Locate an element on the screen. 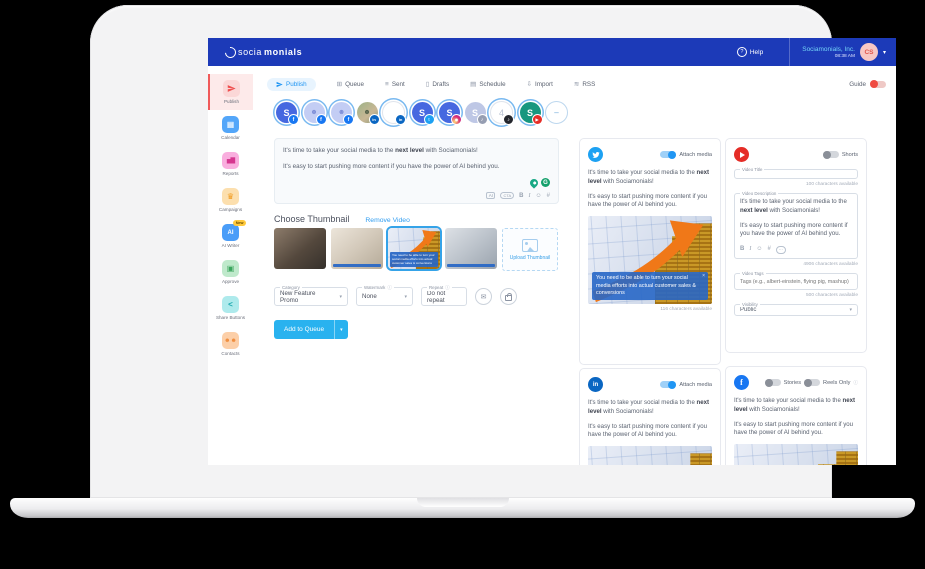  category-select: Category New Feature Promo ▾ is located at coordinates (311, 295).